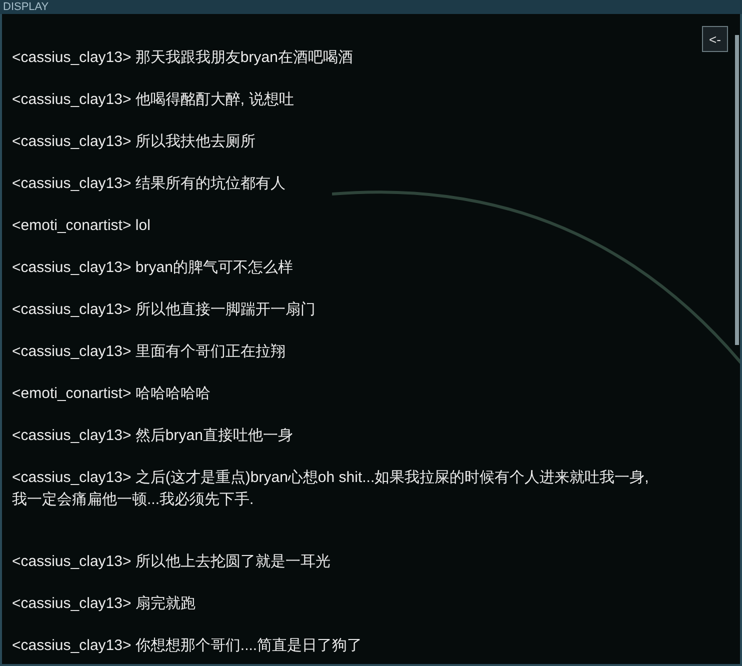 This screenshot has height=666, width=742. What do you see at coordinates (153, 268) in the screenshot?
I see `chat-message: <cassius_clay13> bryan的脾气可不怎么样` at bounding box center [153, 268].